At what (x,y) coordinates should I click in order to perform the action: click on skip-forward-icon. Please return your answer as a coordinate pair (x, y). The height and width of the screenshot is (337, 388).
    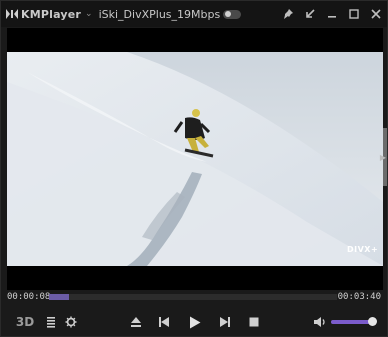
    Looking at the image, I should click on (225, 322).